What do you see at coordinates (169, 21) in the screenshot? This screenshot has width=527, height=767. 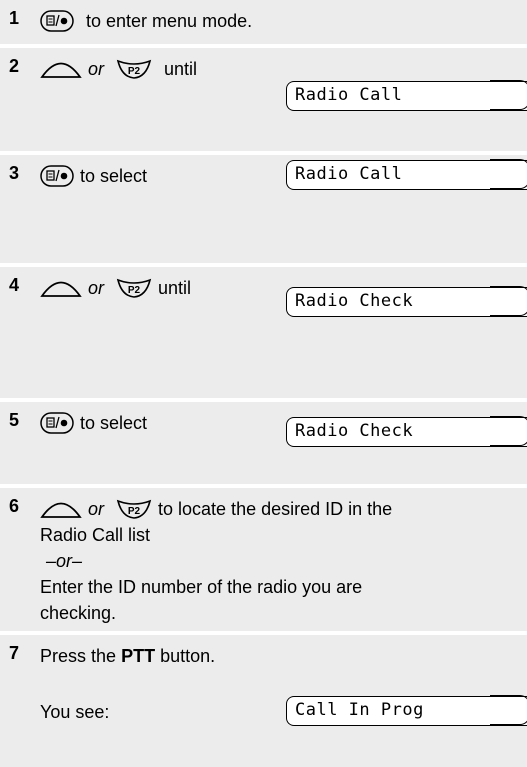 I see `step-text: to enter menu mode.` at bounding box center [169, 21].